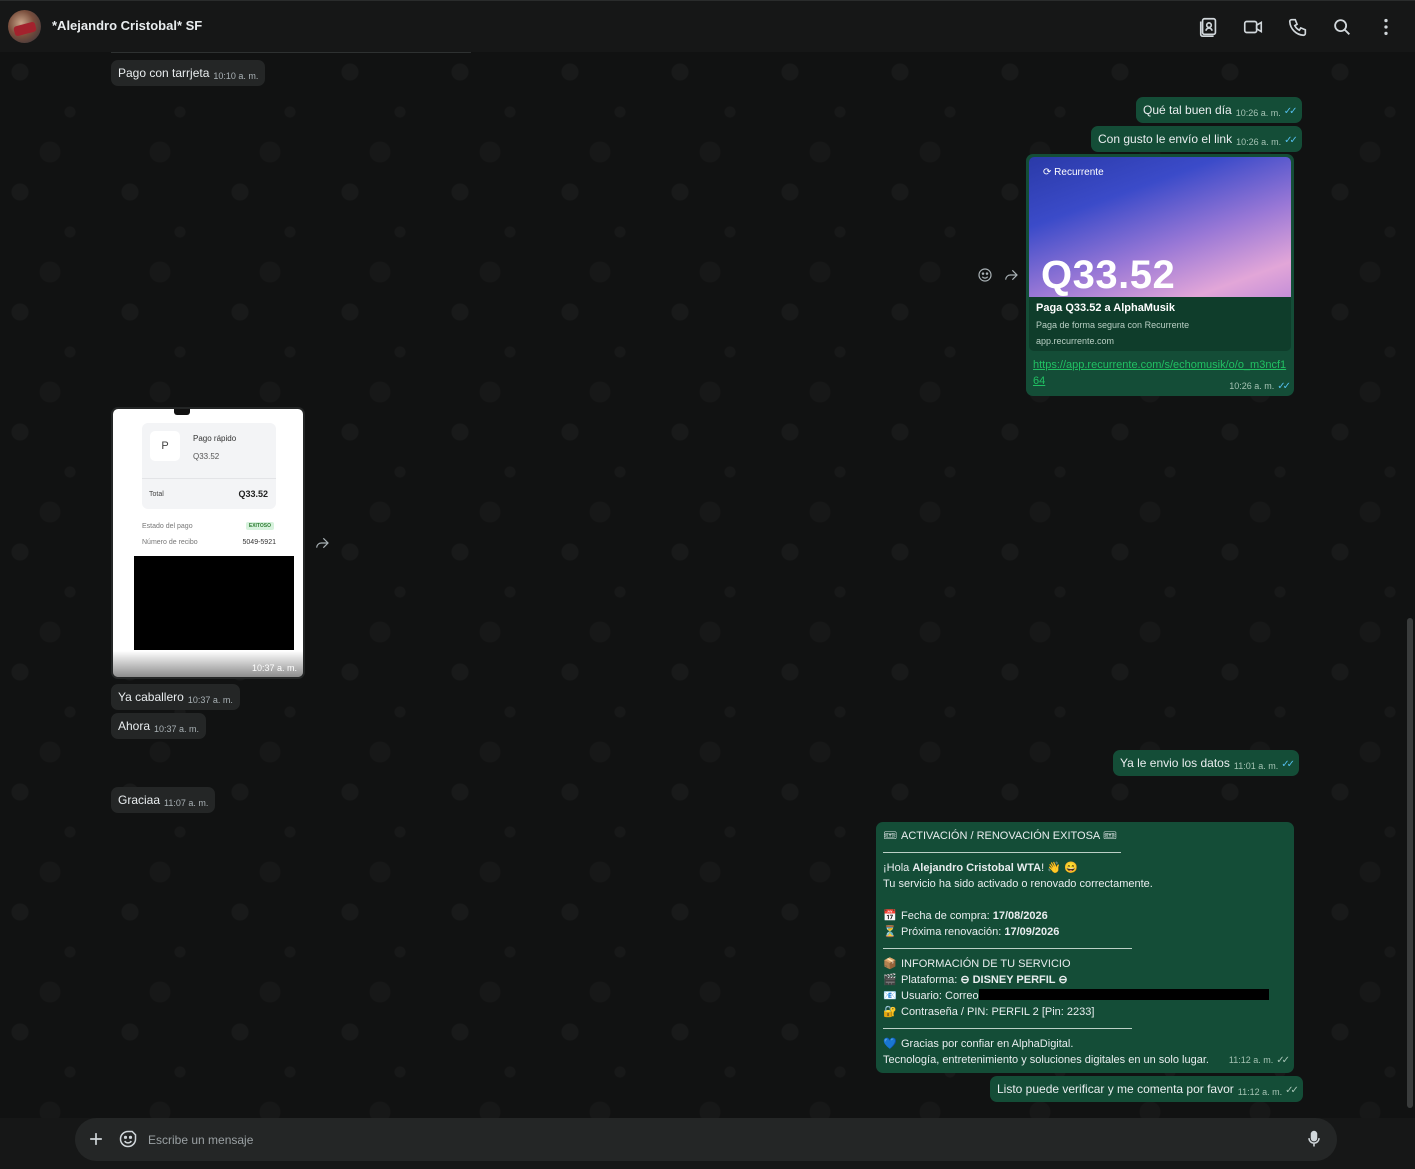  I want to click on thanks-line: Gracias por confiar en AlphaDigital., so click(987, 1044).